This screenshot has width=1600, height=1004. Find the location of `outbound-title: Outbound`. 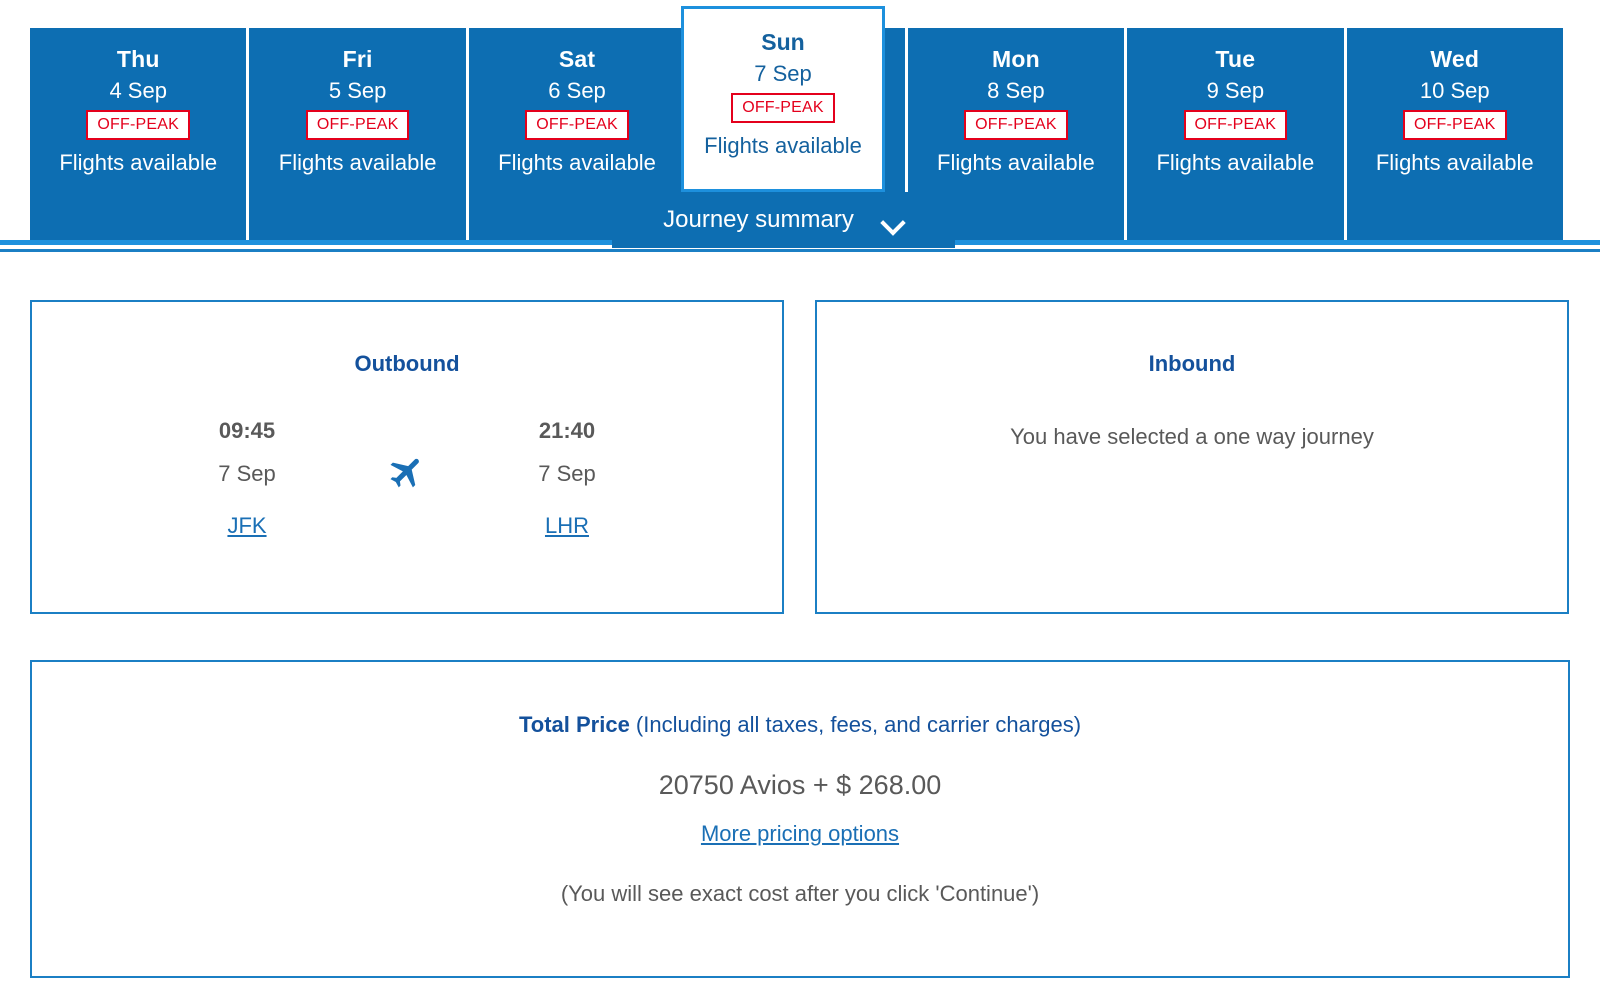

outbound-title: Outbound is located at coordinates (407, 363).